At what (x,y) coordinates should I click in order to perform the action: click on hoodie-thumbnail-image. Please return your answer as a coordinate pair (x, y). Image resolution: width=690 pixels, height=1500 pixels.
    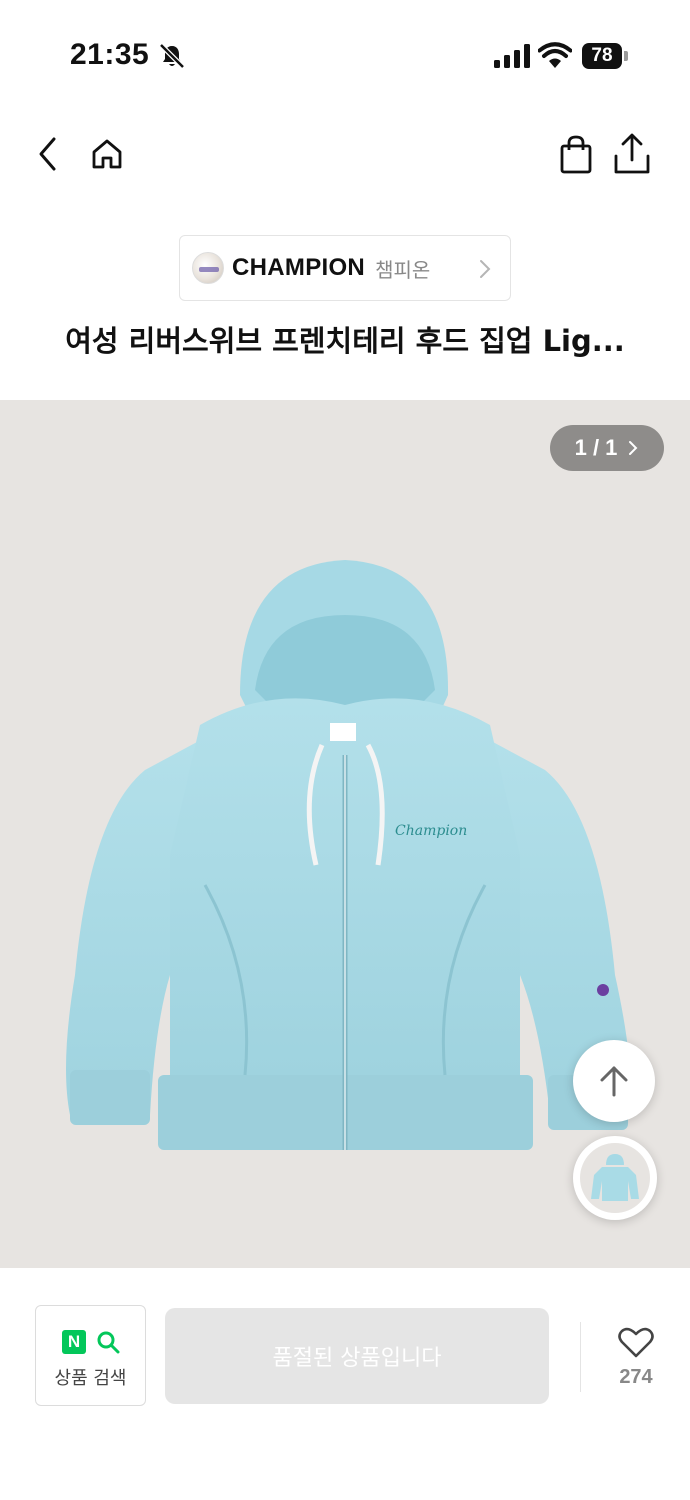
    Looking at the image, I should click on (615, 1177).